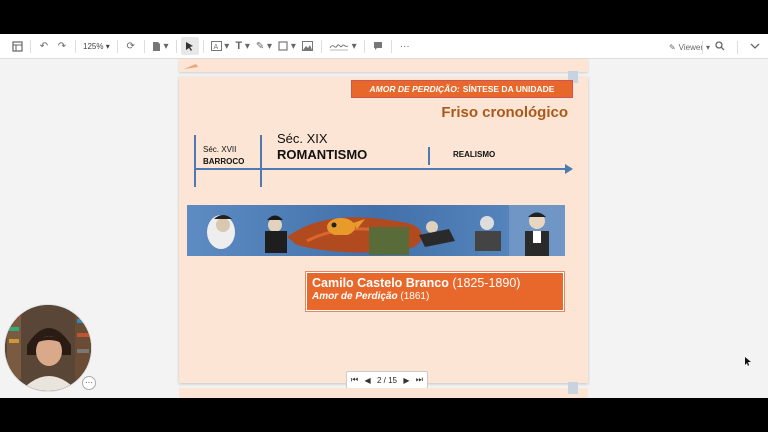 The height and width of the screenshot is (432, 768). I want to click on mouse-cursor-icon, so click(748, 362).